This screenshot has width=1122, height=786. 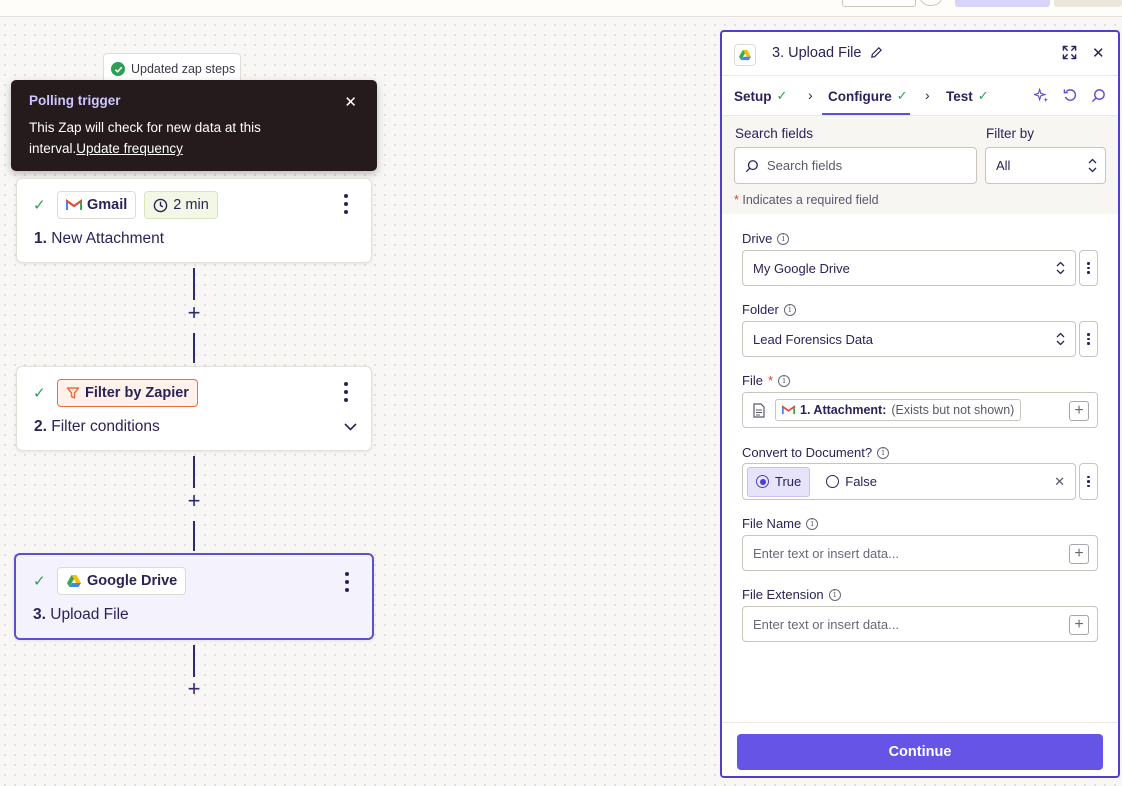 What do you see at coordinates (876, 55) in the screenshot?
I see `pencil-icon` at bounding box center [876, 55].